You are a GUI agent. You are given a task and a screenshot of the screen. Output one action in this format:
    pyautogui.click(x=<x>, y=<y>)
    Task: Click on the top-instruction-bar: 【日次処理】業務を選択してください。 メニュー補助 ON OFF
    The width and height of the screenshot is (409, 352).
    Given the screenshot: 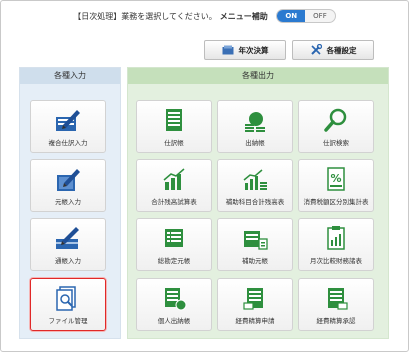 What is the action you would take?
    pyautogui.click(x=204, y=16)
    